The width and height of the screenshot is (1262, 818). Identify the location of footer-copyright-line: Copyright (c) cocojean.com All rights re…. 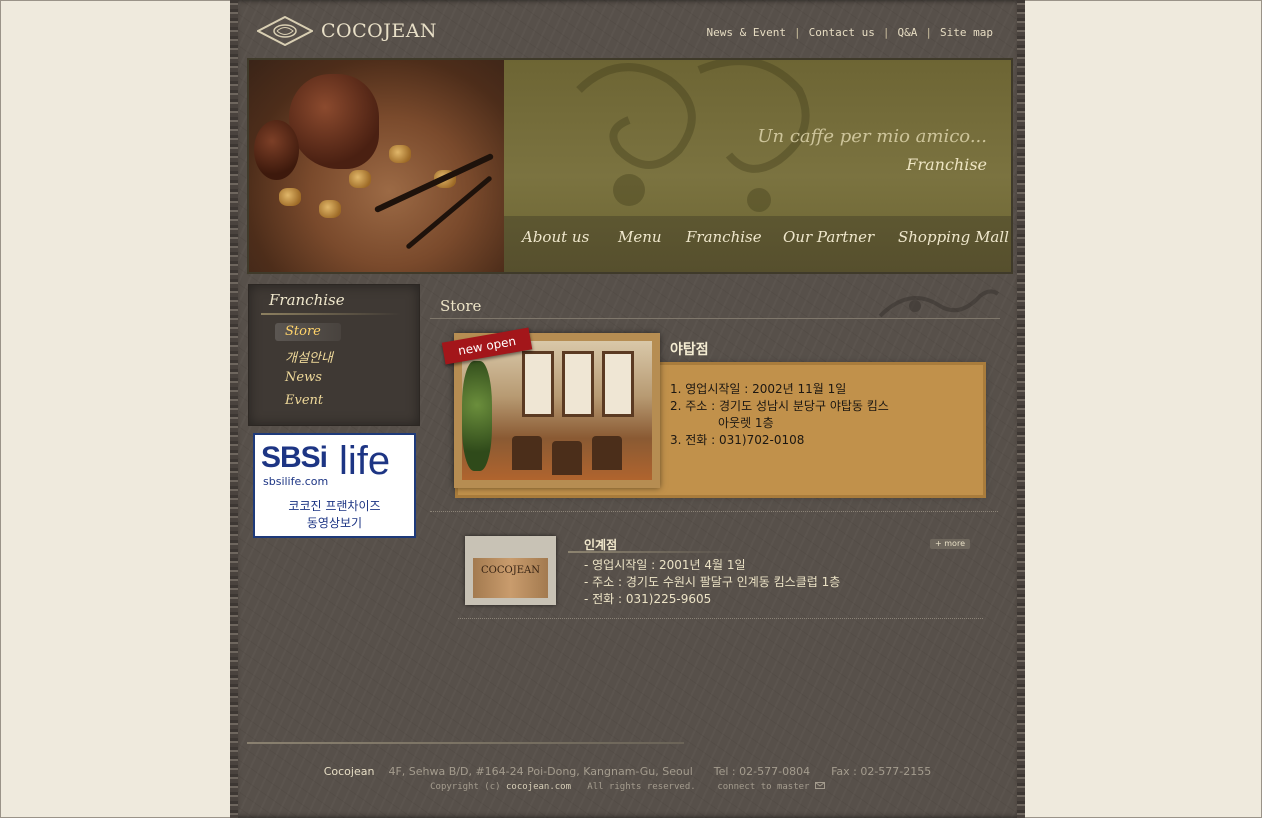
(627, 787).